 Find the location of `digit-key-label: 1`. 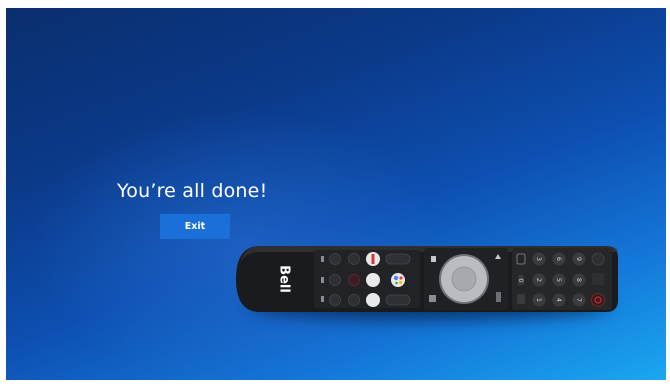

digit-key-label: 1 is located at coordinates (539, 300).